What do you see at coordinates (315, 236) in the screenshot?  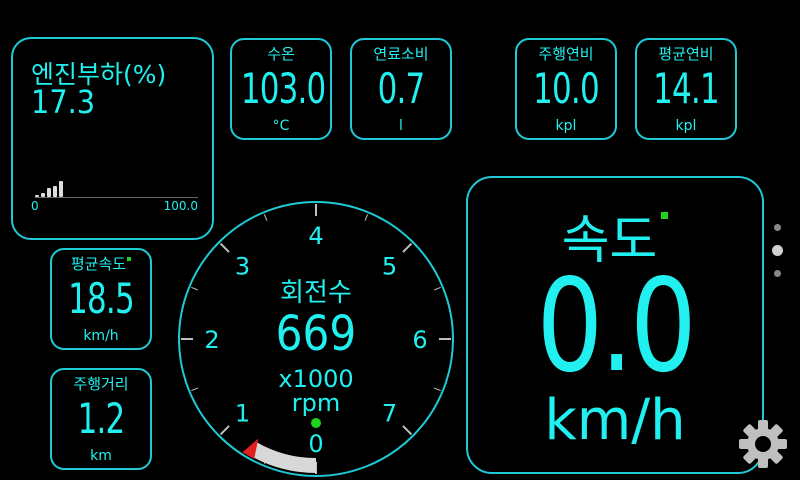 I see `tachometer-tick-label: 4` at bounding box center [315, 236].